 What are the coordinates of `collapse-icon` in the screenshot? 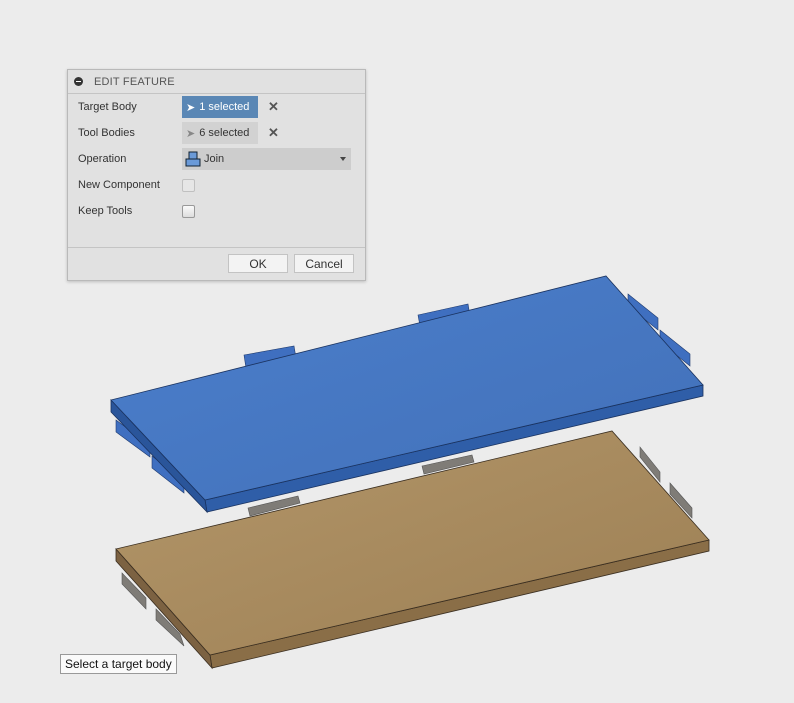 It's located at (78, 81).